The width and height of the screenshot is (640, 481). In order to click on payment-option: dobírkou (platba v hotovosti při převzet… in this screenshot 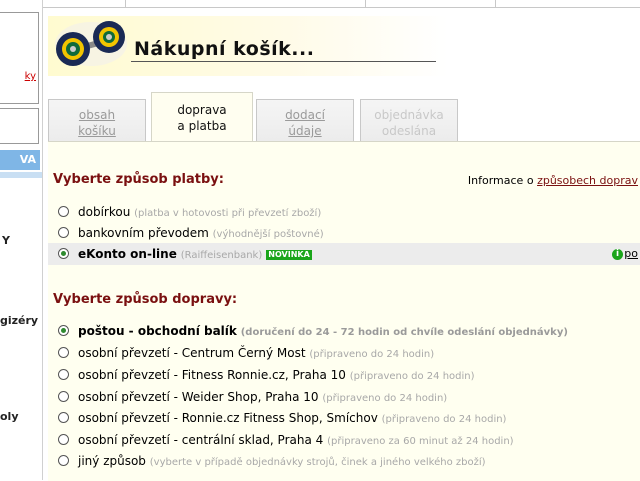, I will do `click(344, 212)`.